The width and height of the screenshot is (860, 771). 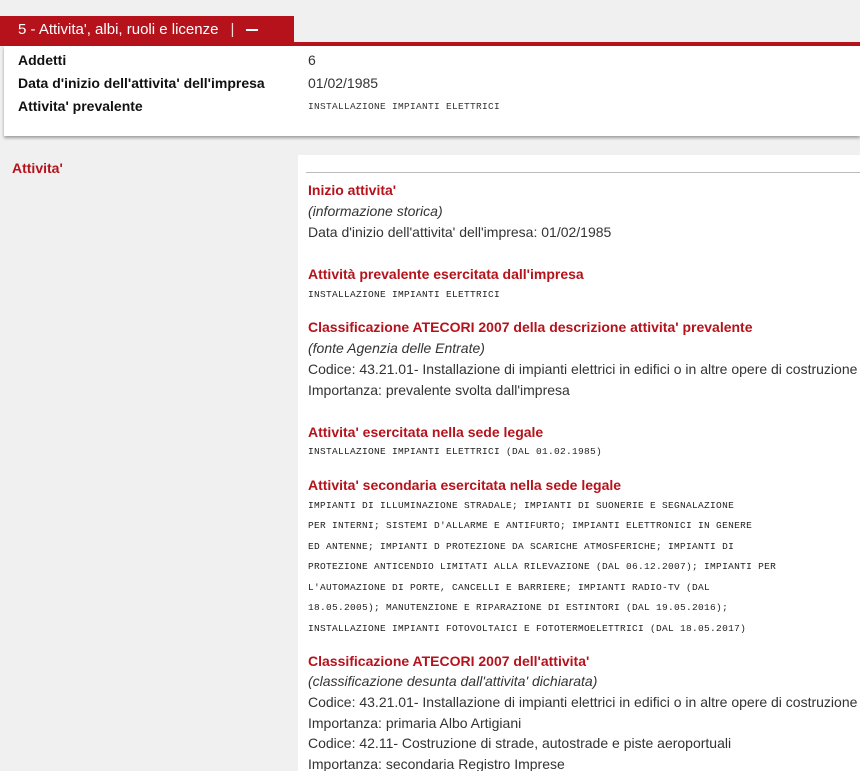 I want to click on section-tab: 5 - Attivita', albi, ruoli e licenze |, so click(x=147, y=29).